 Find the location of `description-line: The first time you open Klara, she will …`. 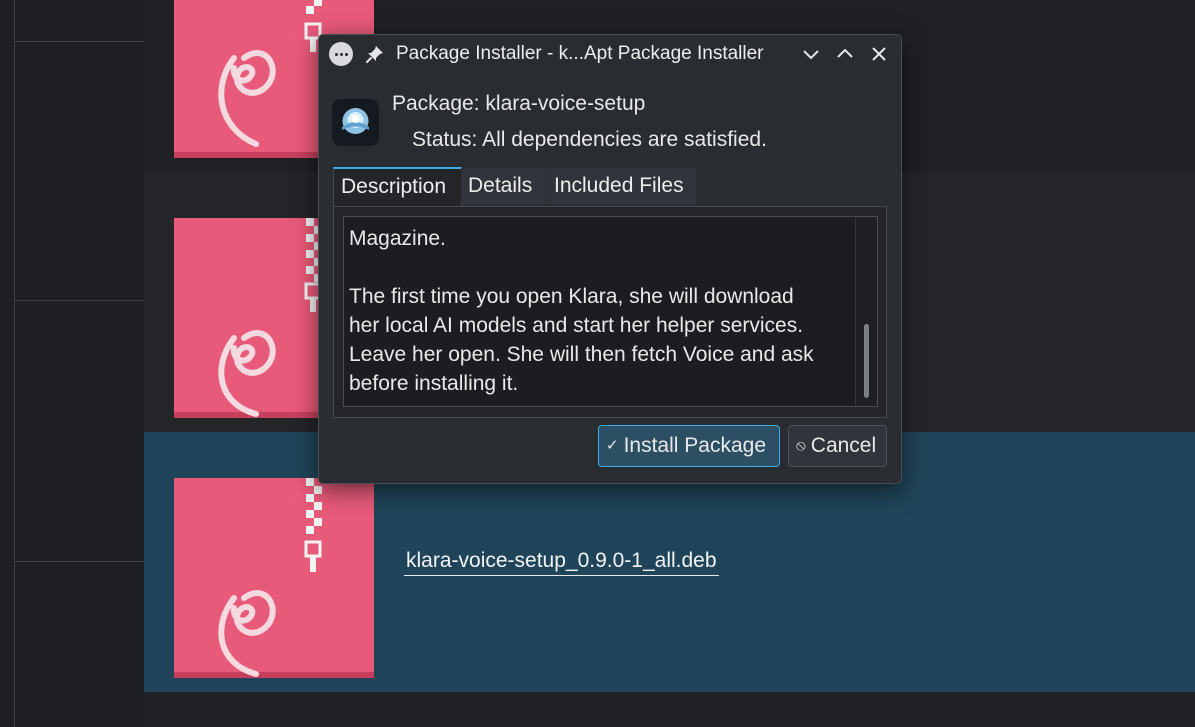

description-line: The first time you open Klara, she will … is located at coordinates (571, 296).